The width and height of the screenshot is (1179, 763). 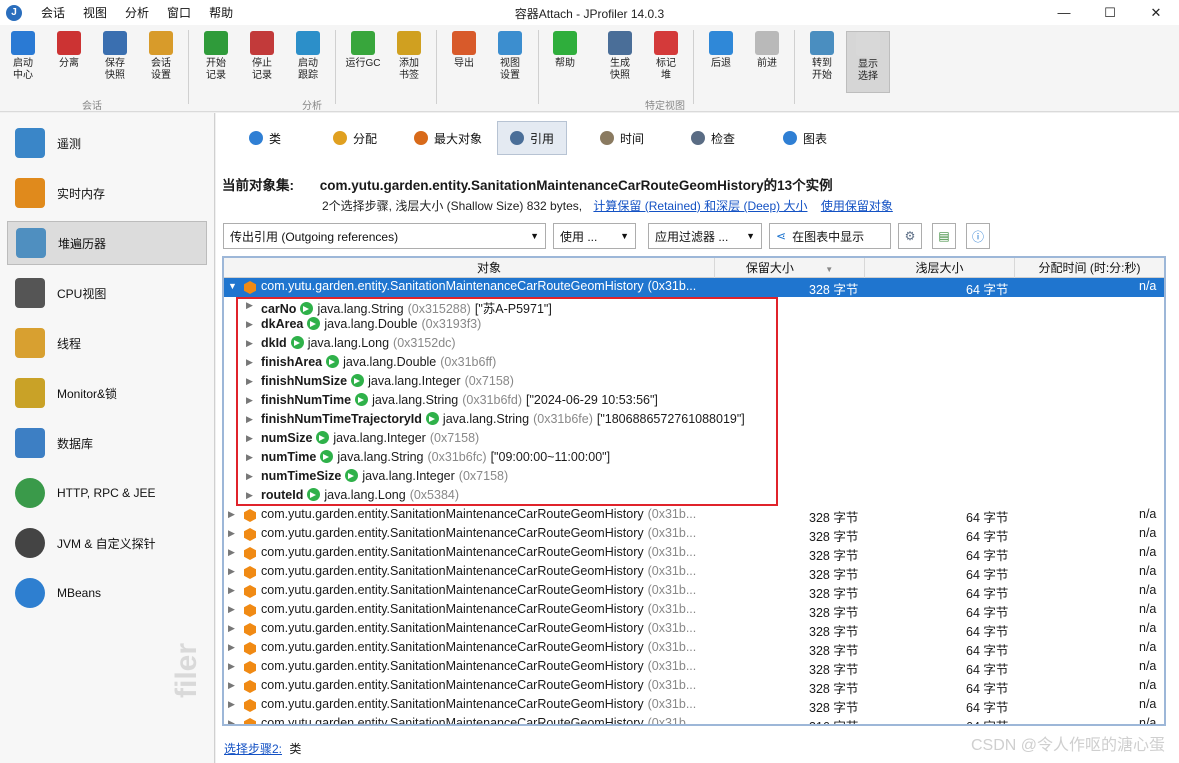 I want to click on field-row: ▶ dkId java.lang.Long (0x3152dc), so click(x=694, y=344).